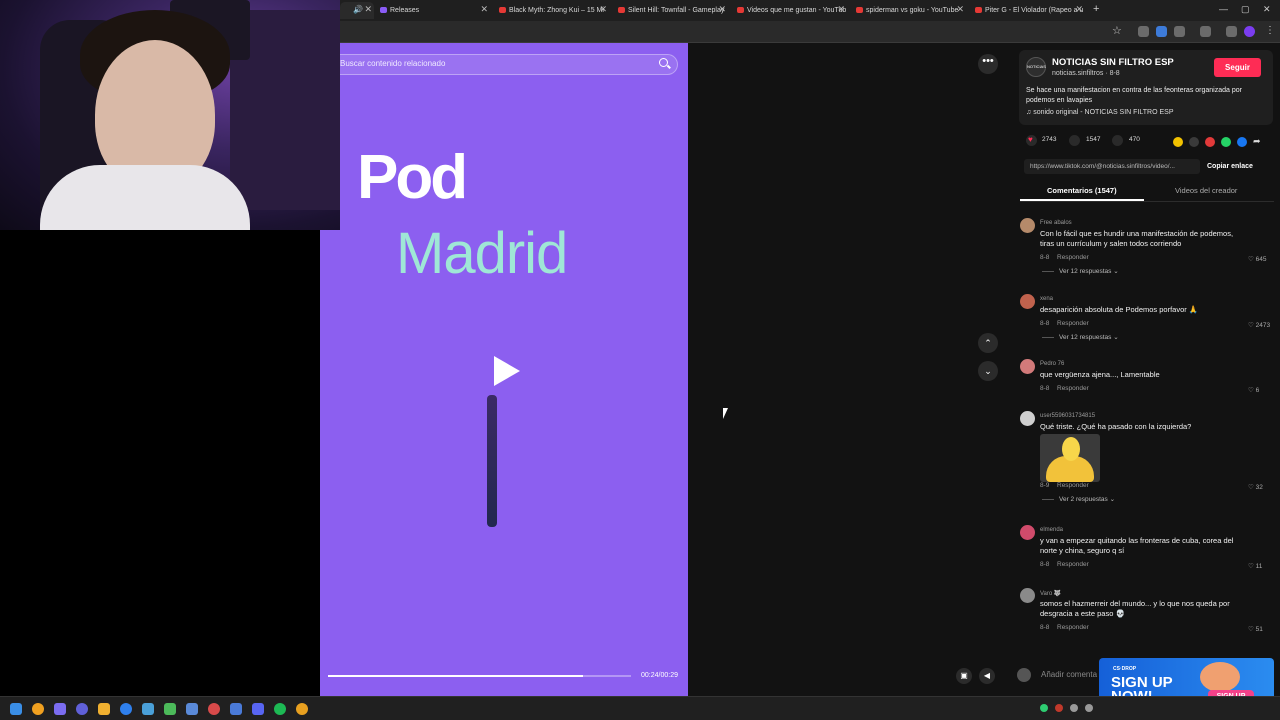  What do you see at coordinates (1117, 140) in the screenshot?
I see `bookmark-icon` at bounding box center [1117, 140].